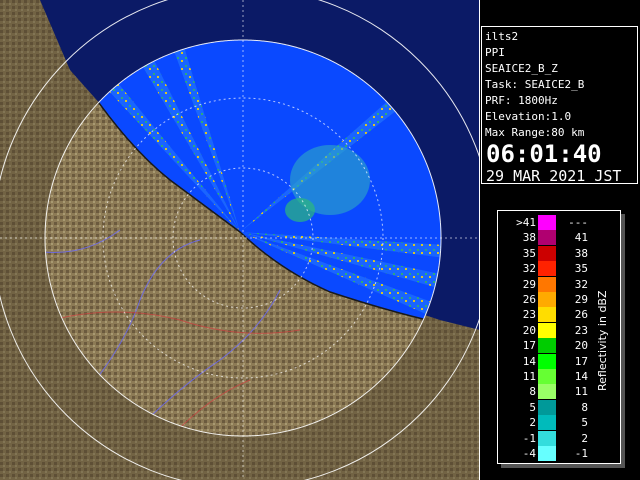 This screenshot has width=640, height=480. Describe the element at coordinates (521, 100) in the screenshot. I see `prf-value: PRF: 1800Hz` at that location.